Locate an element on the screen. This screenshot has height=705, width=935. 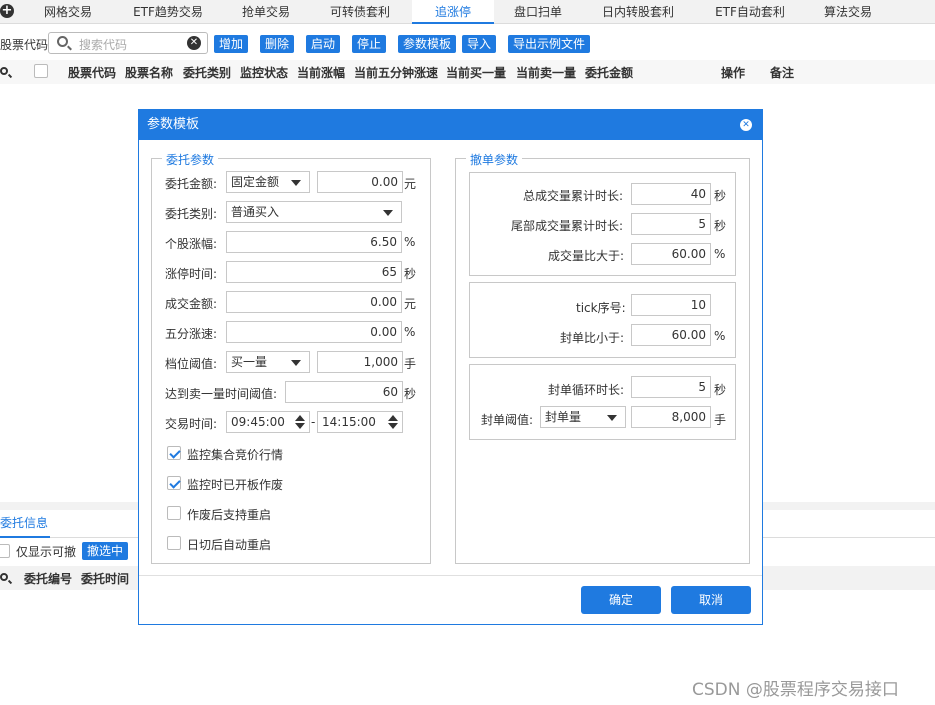
col-bid1-volume: 当前买一量 is located at coordinates (476, 72).